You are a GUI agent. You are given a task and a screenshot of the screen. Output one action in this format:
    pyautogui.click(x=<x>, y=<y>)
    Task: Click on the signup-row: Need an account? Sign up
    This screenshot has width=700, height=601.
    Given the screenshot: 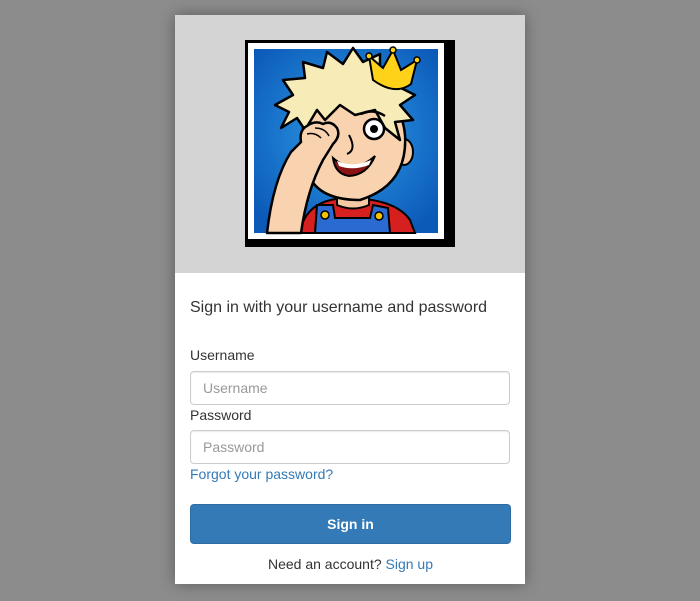 What is the action you would take?
    pyautogui.click(x=350, y=564)
    